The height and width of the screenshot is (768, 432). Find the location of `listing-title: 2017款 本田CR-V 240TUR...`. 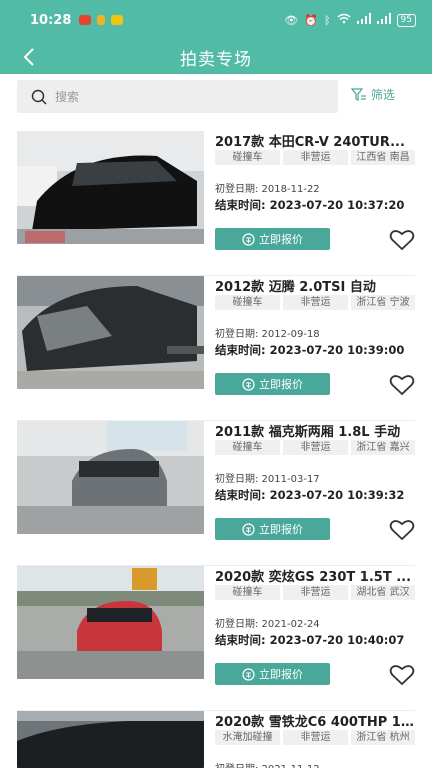

listing-title: 2017款 本田CR-V 240TUR... is located at coordinates (310, 142).